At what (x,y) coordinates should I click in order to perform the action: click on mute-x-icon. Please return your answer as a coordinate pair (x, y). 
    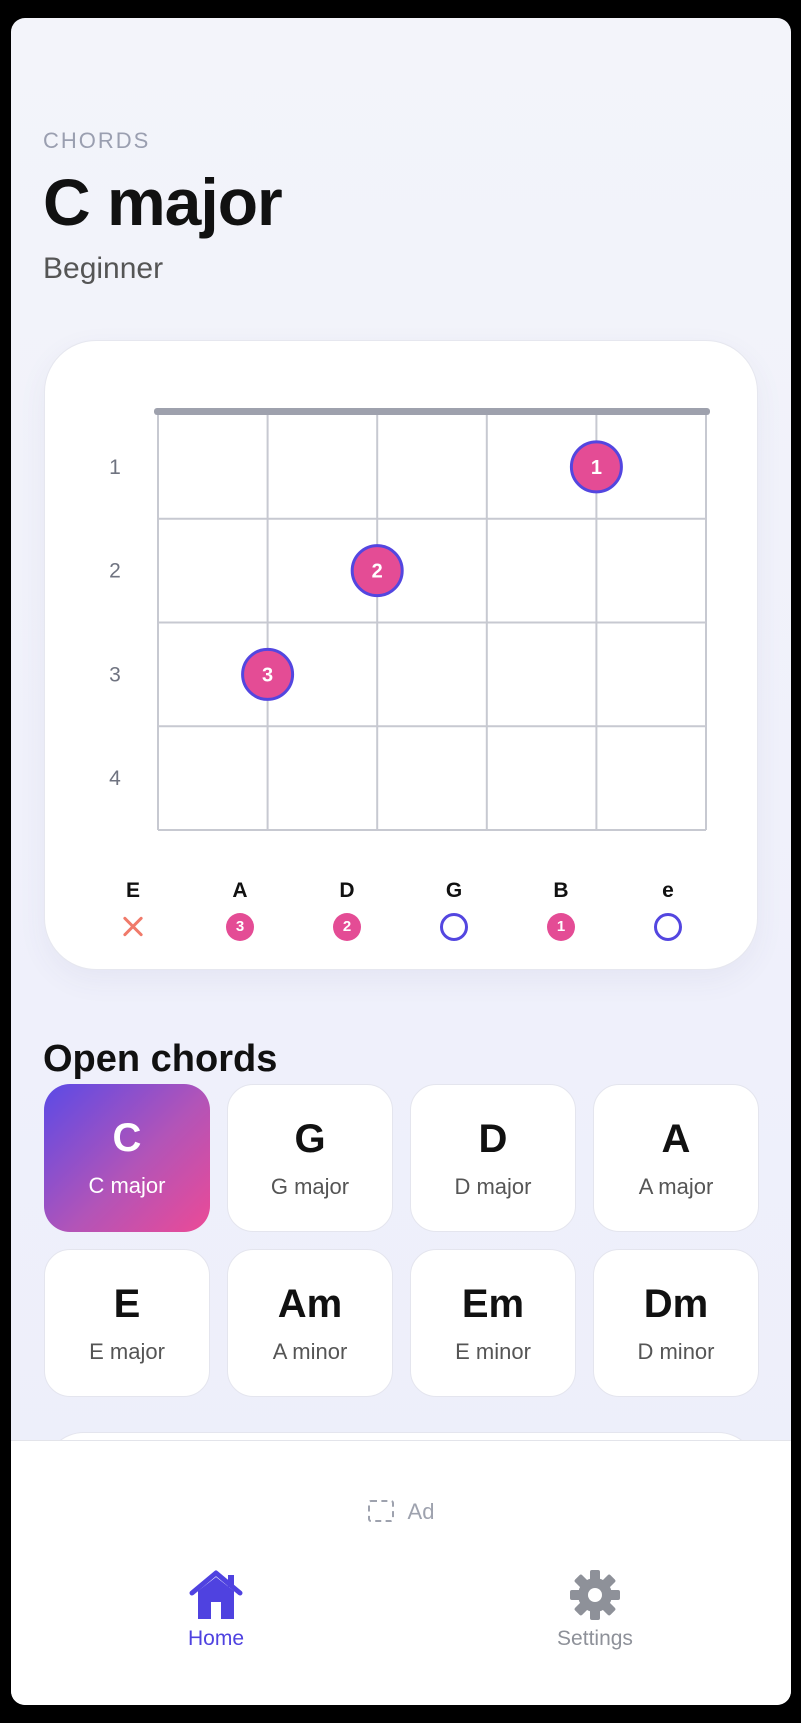
    Looking at the image, I should click on (133, 927).